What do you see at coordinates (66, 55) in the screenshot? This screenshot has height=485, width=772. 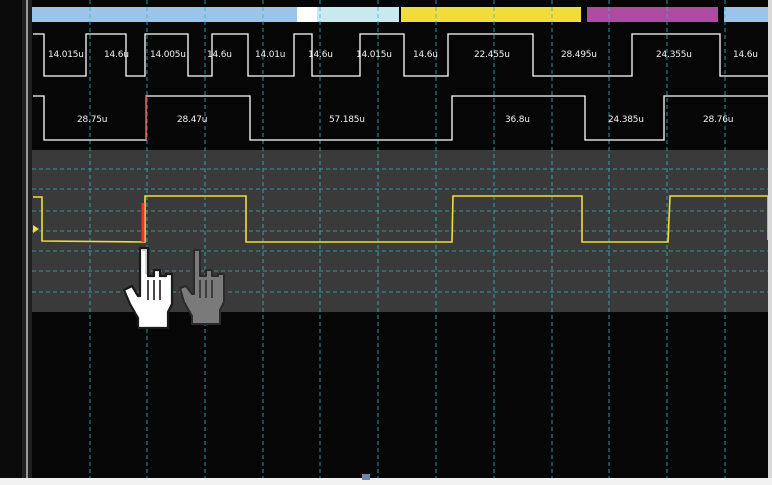 I see `timing-label-1: 14.015u` at bounding box center [66, 55].